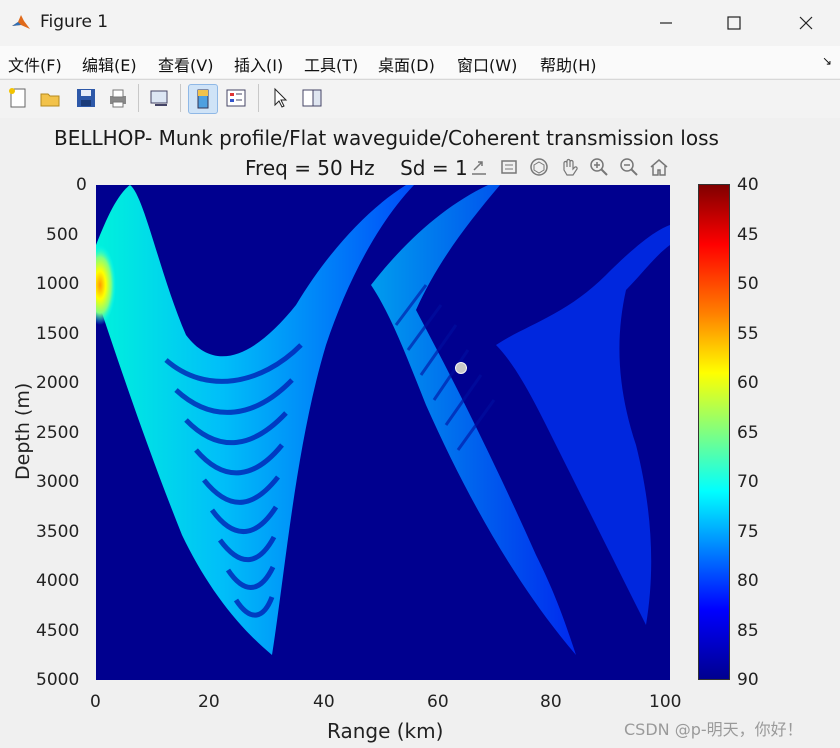  I want to click on watermark: CSDN @p-明天，你好！, so click(713, 729).